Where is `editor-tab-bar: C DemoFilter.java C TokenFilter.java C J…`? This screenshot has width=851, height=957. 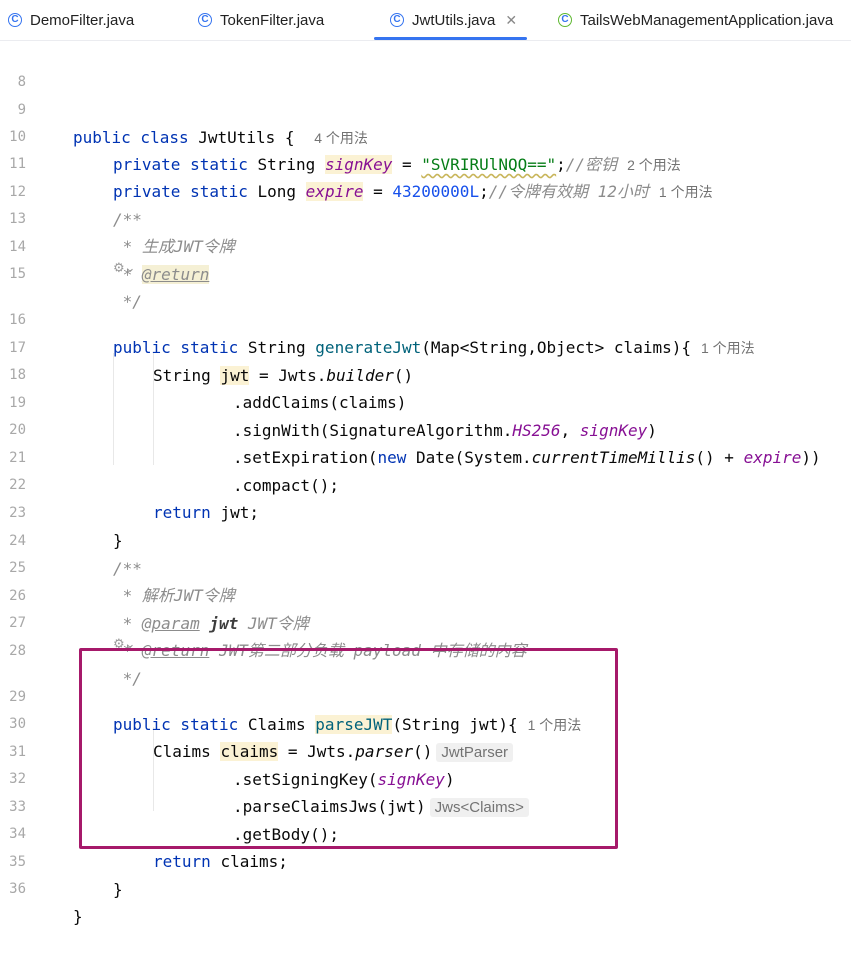
editor-tab-bar: C DemoFilter.java C TokenFilter.java C J… is located at coordinates (425, 20).